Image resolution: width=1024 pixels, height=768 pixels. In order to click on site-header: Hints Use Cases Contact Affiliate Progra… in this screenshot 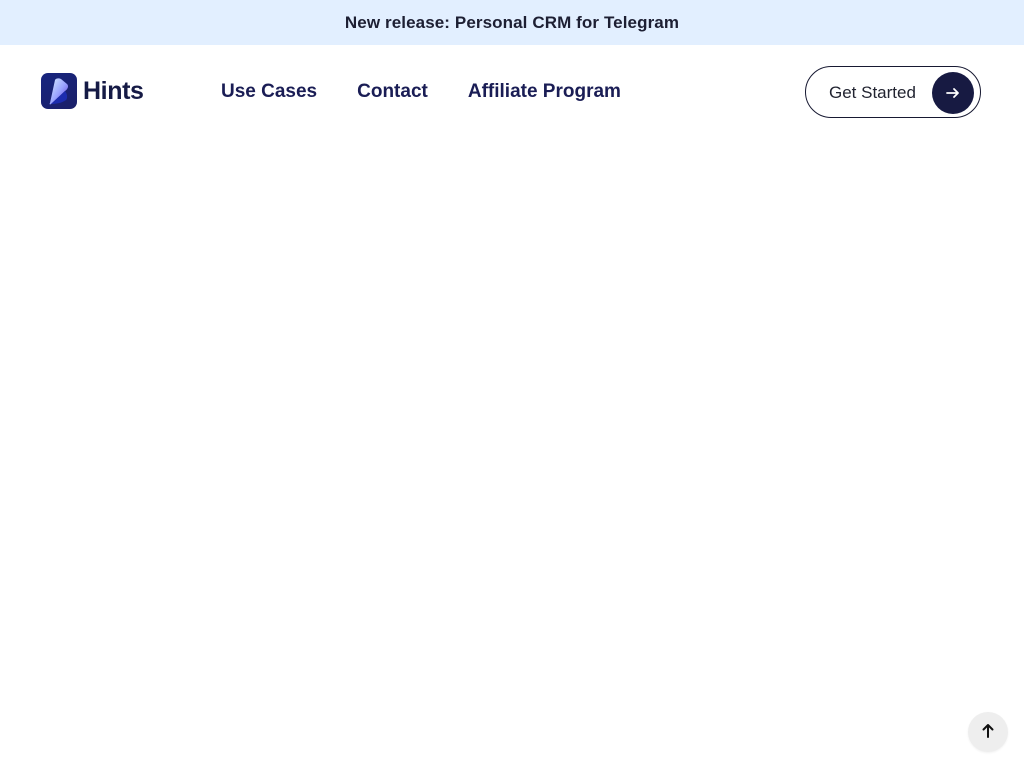, I will do `click(512, 91)`.